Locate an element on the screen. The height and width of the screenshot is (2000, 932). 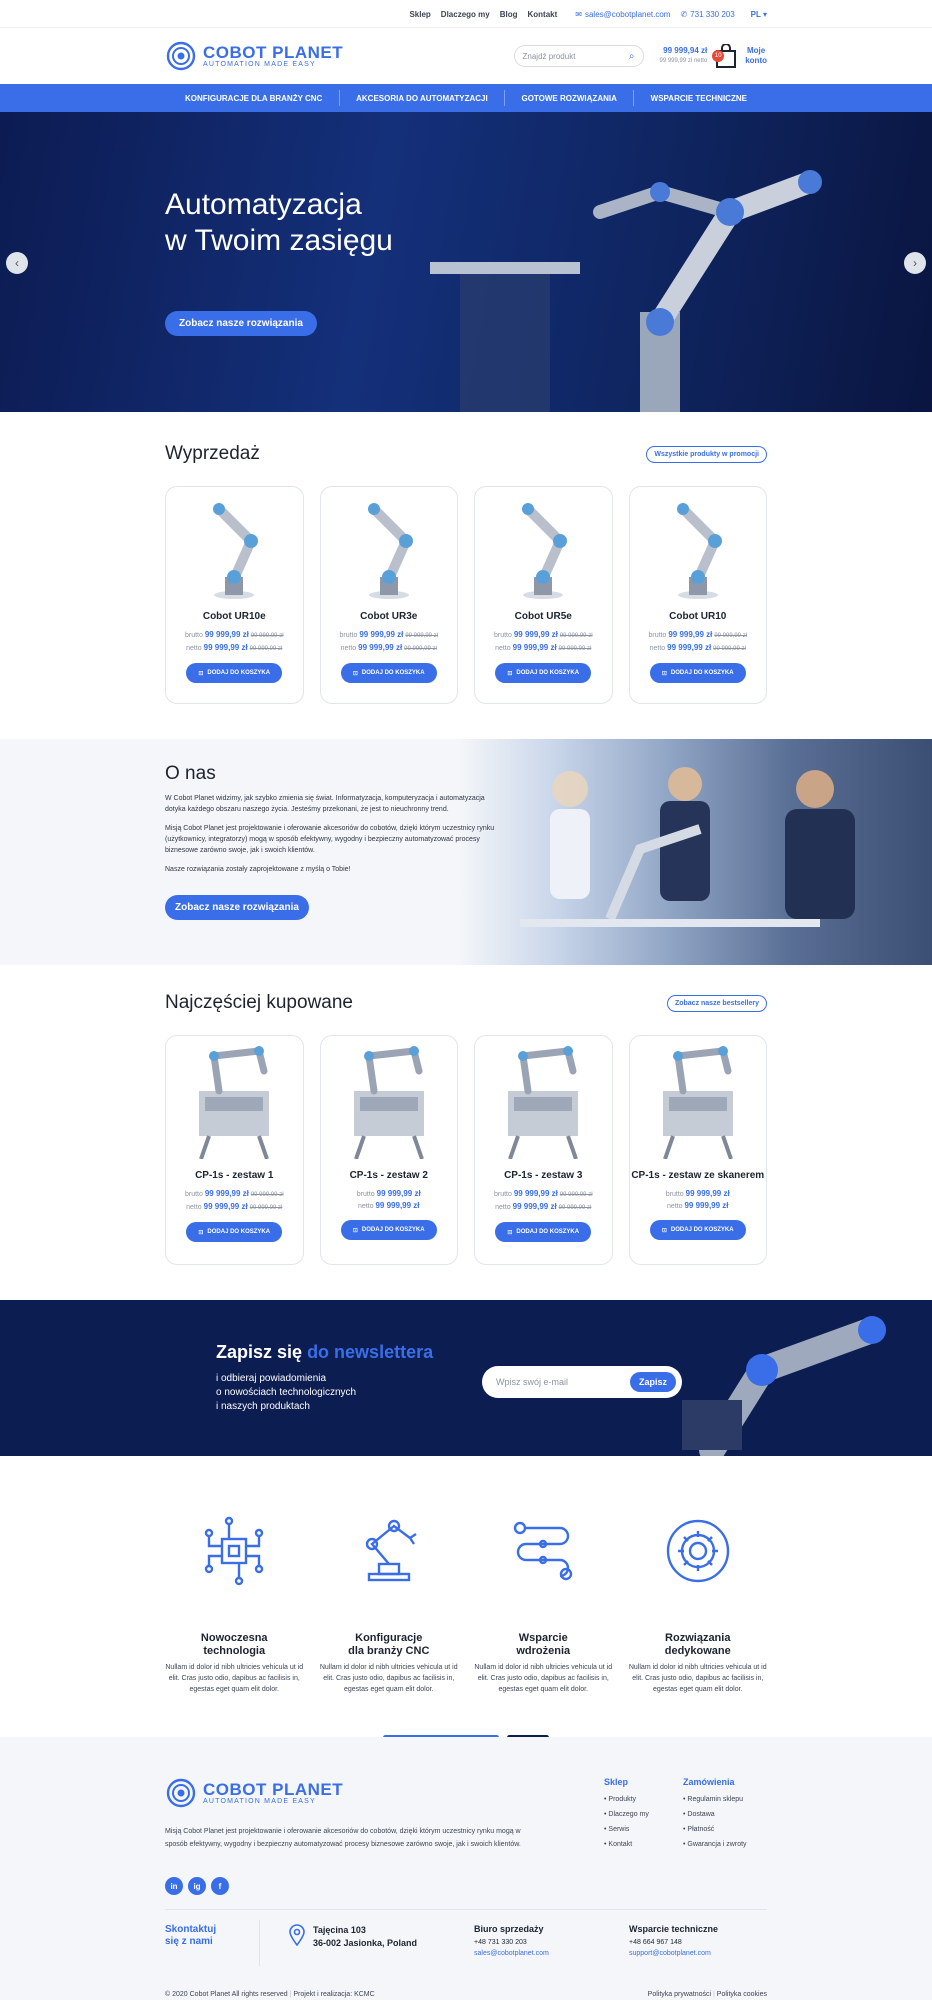
gear-icon is located at coordinates (698, 1551).